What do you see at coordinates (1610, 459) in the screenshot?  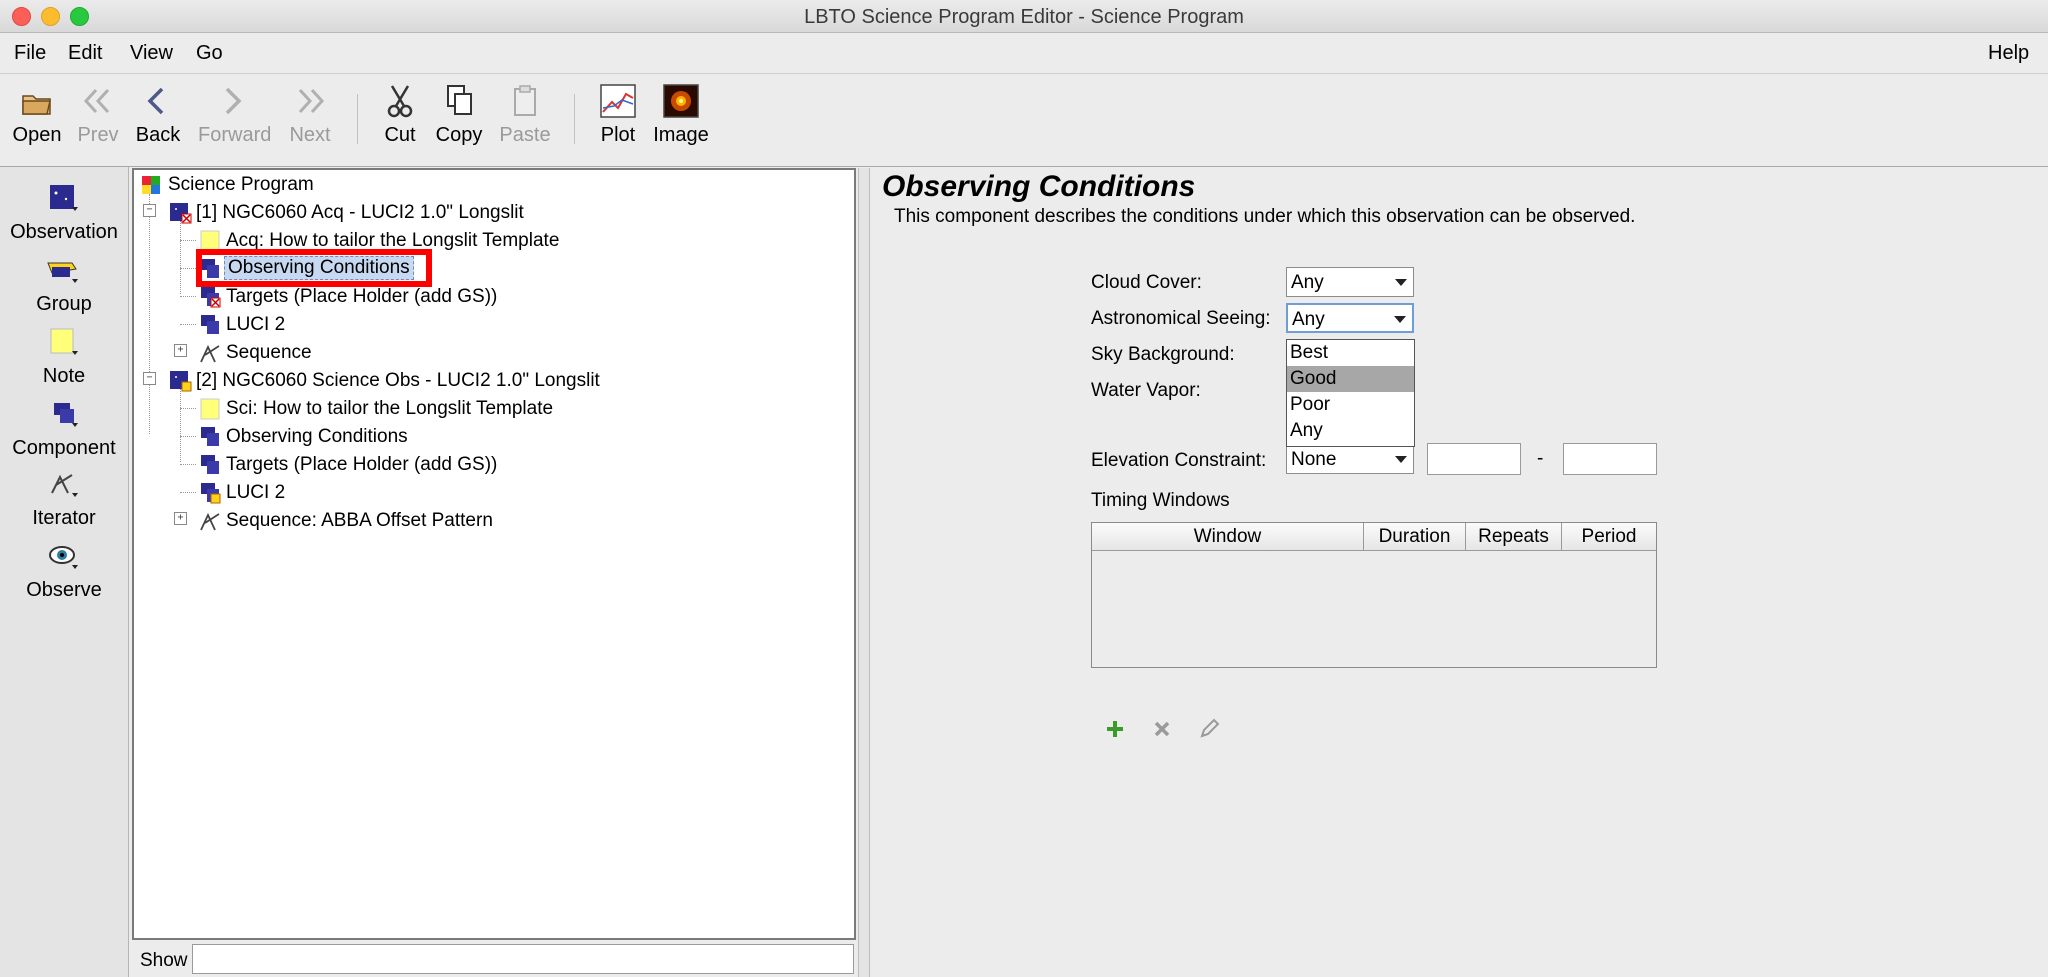 I see `elevation-max-input` at bounding box center [1610, 459].